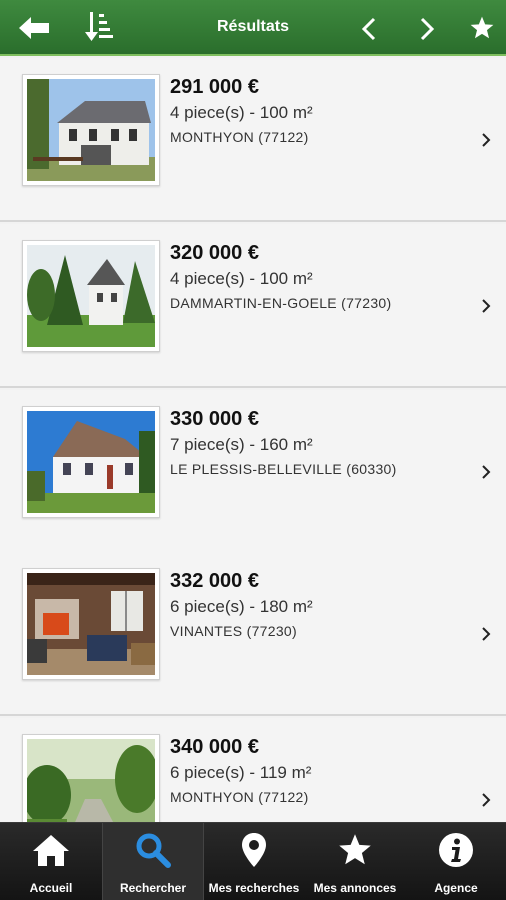  I want to click on nav-label: Accueil, so click(51, 888).